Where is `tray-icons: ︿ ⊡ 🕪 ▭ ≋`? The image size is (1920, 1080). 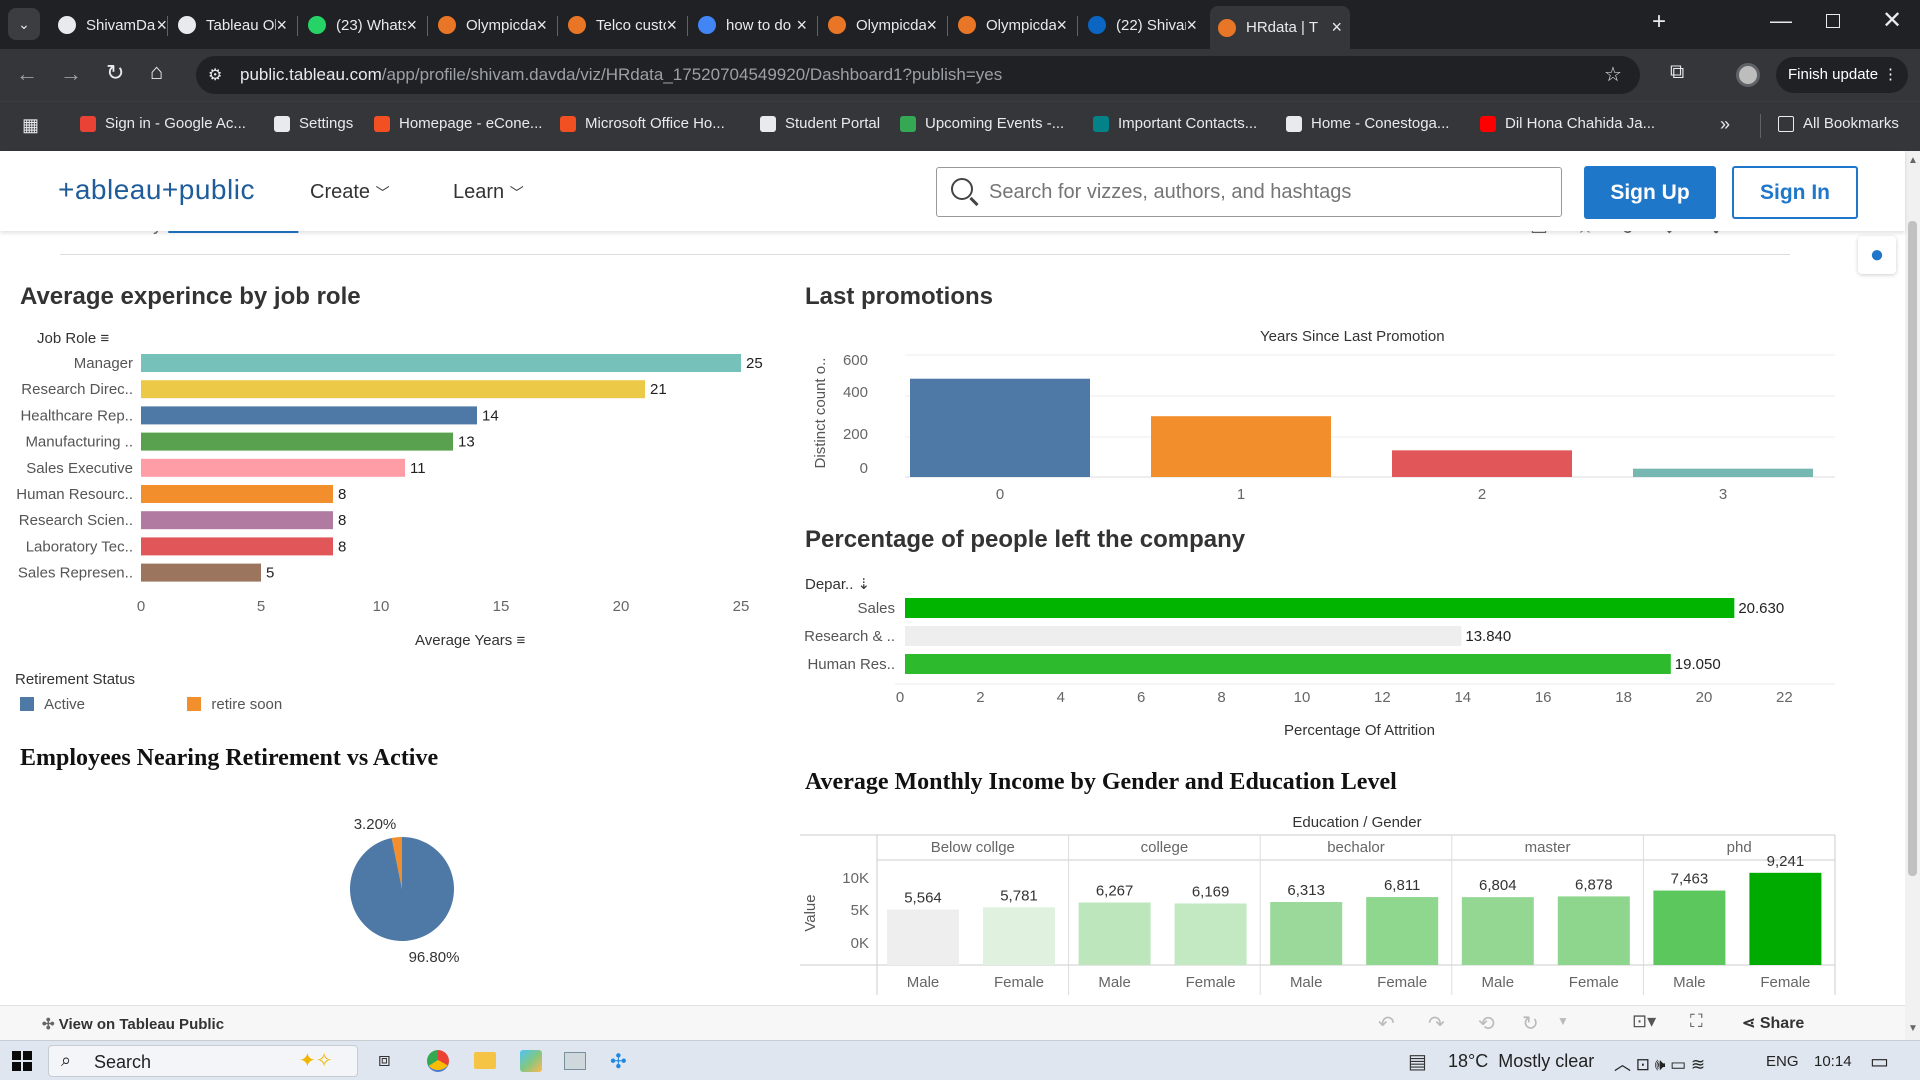
tray-icons: ︿ ⊡ 🕪 ▭ ≋ is located at coordinates (1659, 1062).